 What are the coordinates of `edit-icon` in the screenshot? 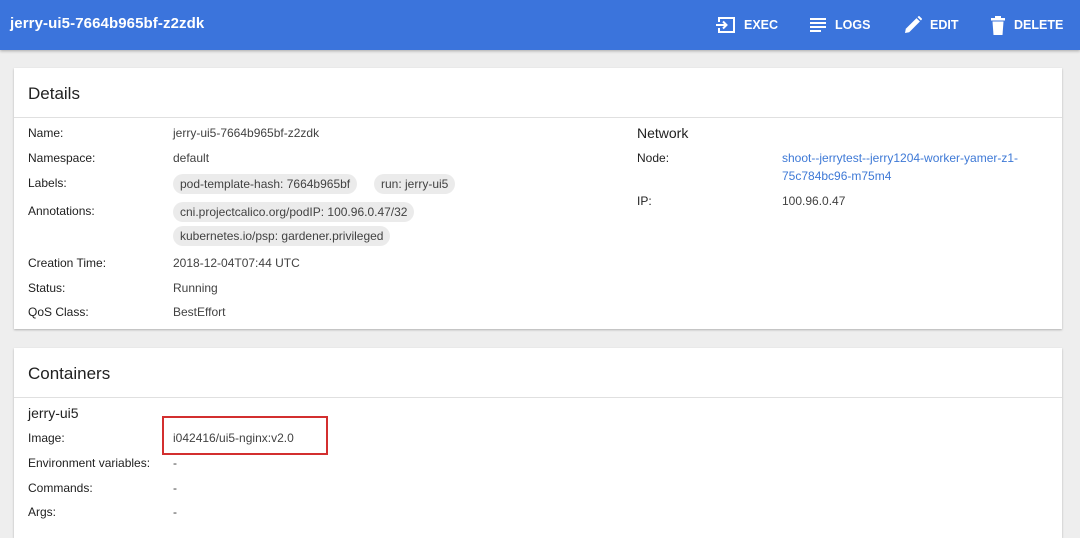 It's located at (913, 25).